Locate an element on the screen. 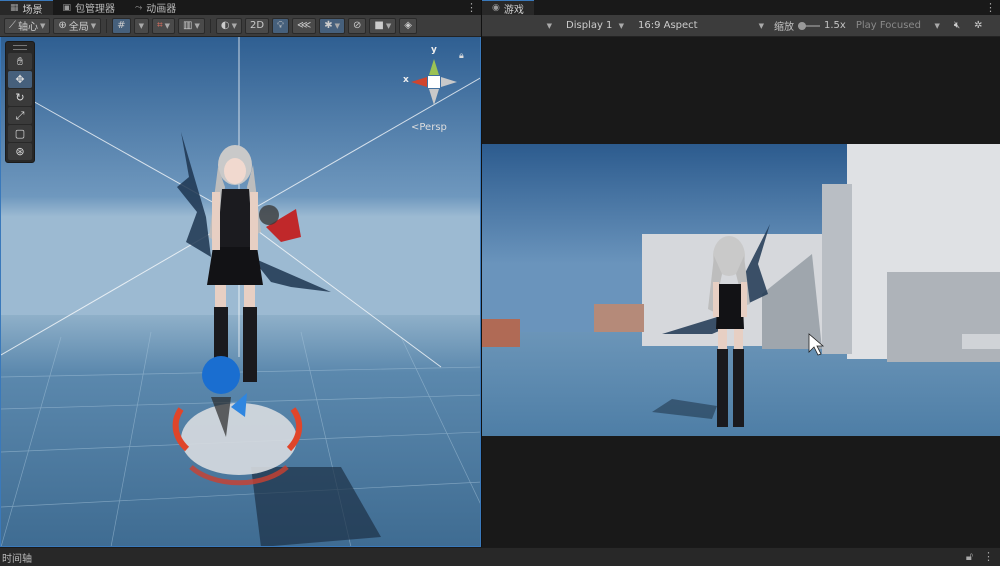 The width and height of the screenshot is (1000, 566). gamepad-icon: ◉ is located at coordinates (496, 8).